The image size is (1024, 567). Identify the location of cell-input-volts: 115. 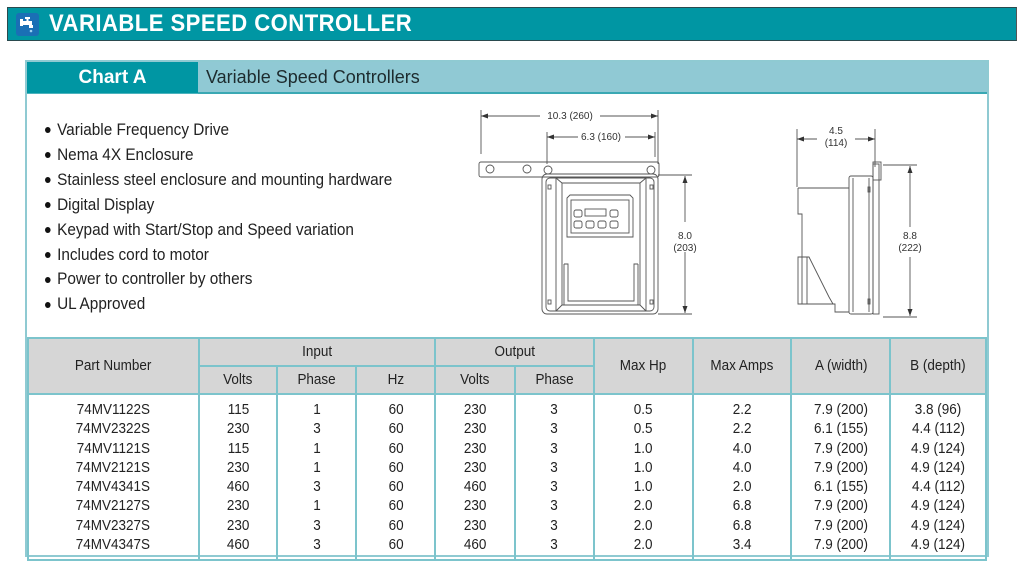
(238, 449).